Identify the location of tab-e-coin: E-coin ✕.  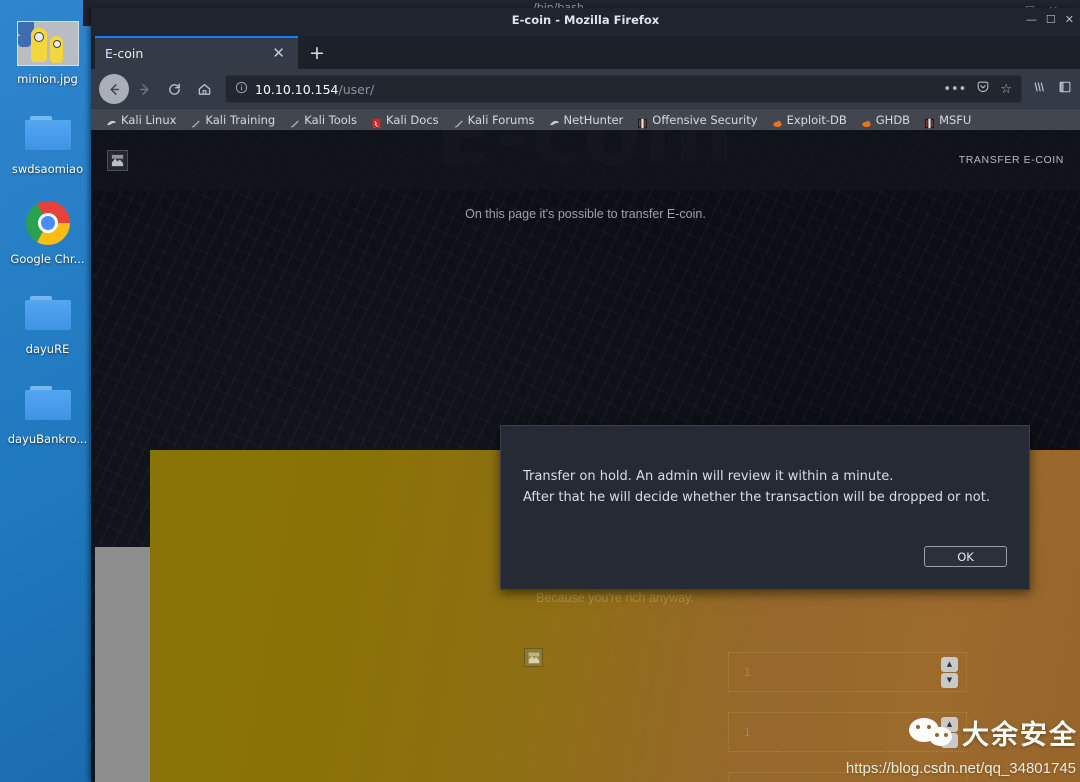
(196, 52).